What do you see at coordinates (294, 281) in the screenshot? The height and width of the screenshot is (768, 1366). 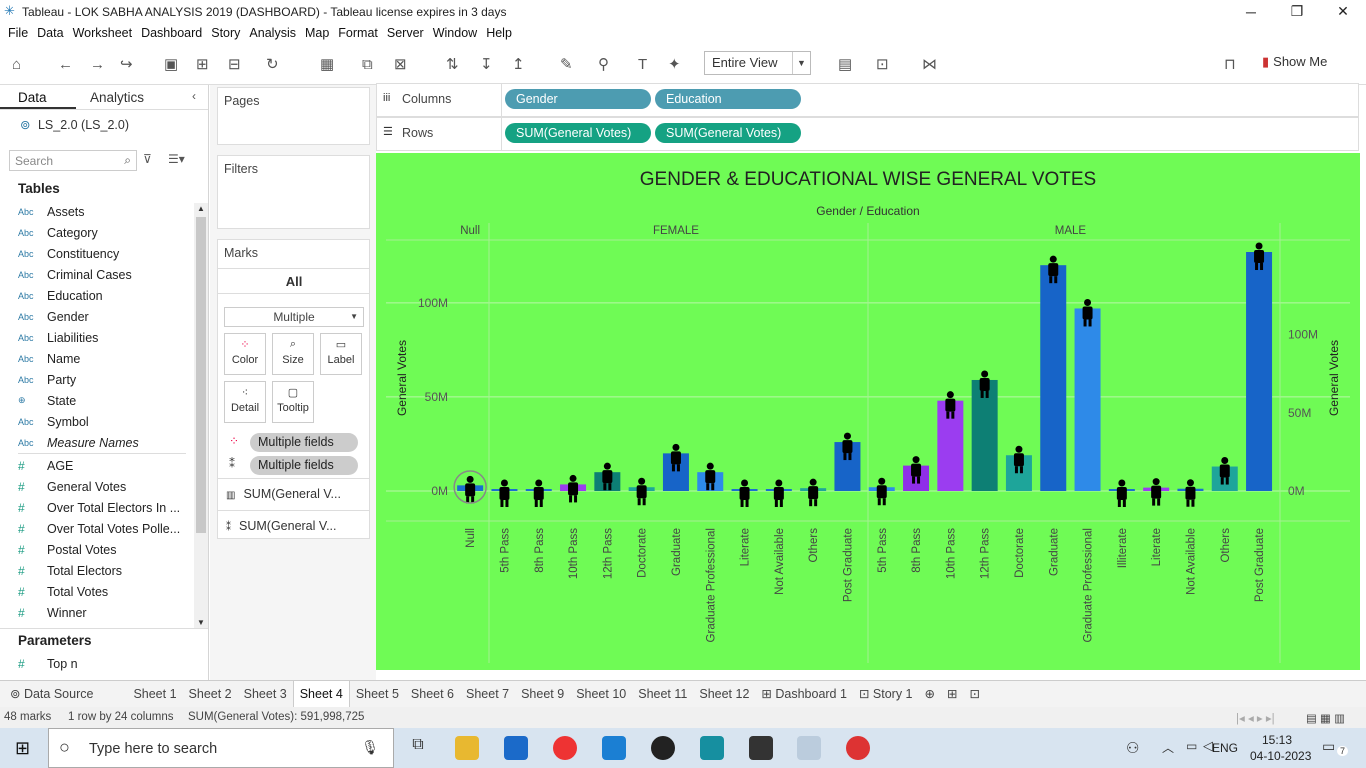 I see `marks-all-tab: All` at bounding box center [294, 281].